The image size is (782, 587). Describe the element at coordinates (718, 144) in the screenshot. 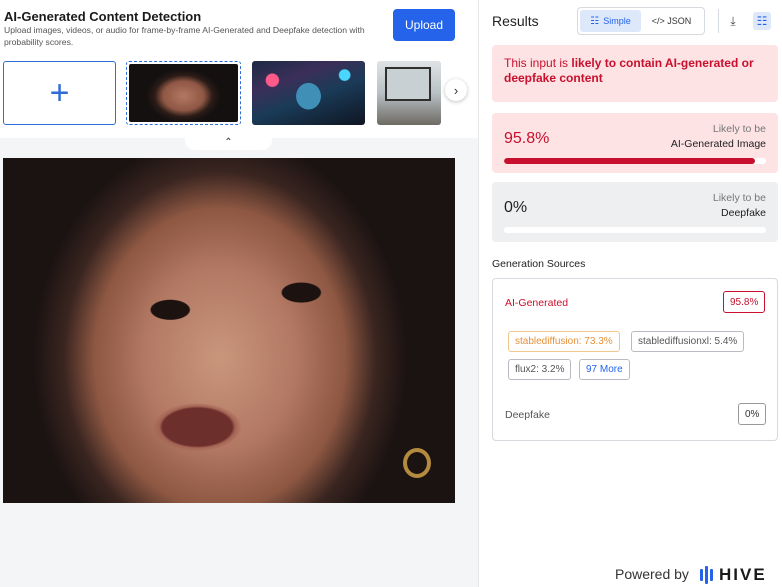

I see `ai-score-label-2: AI-Generated Image` at that location.